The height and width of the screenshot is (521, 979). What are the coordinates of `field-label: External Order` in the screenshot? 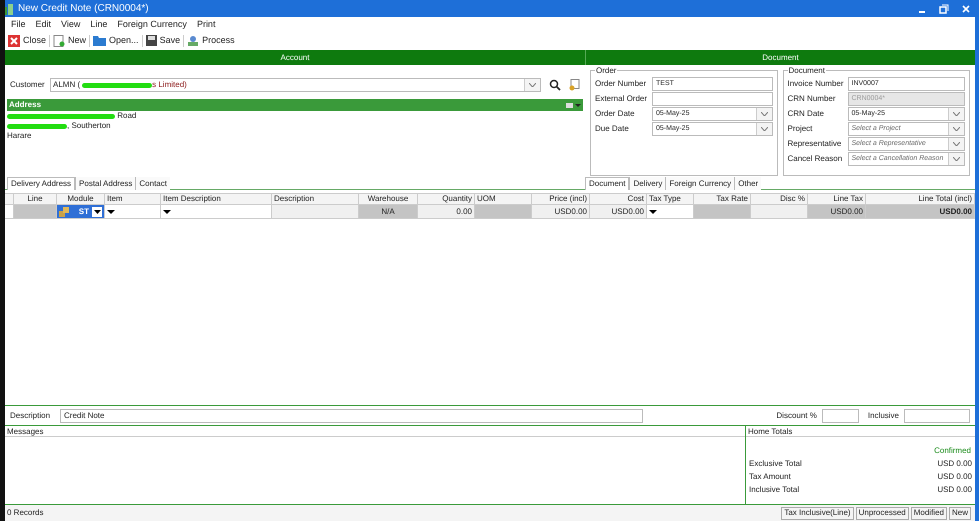 It's located at (621, 99).